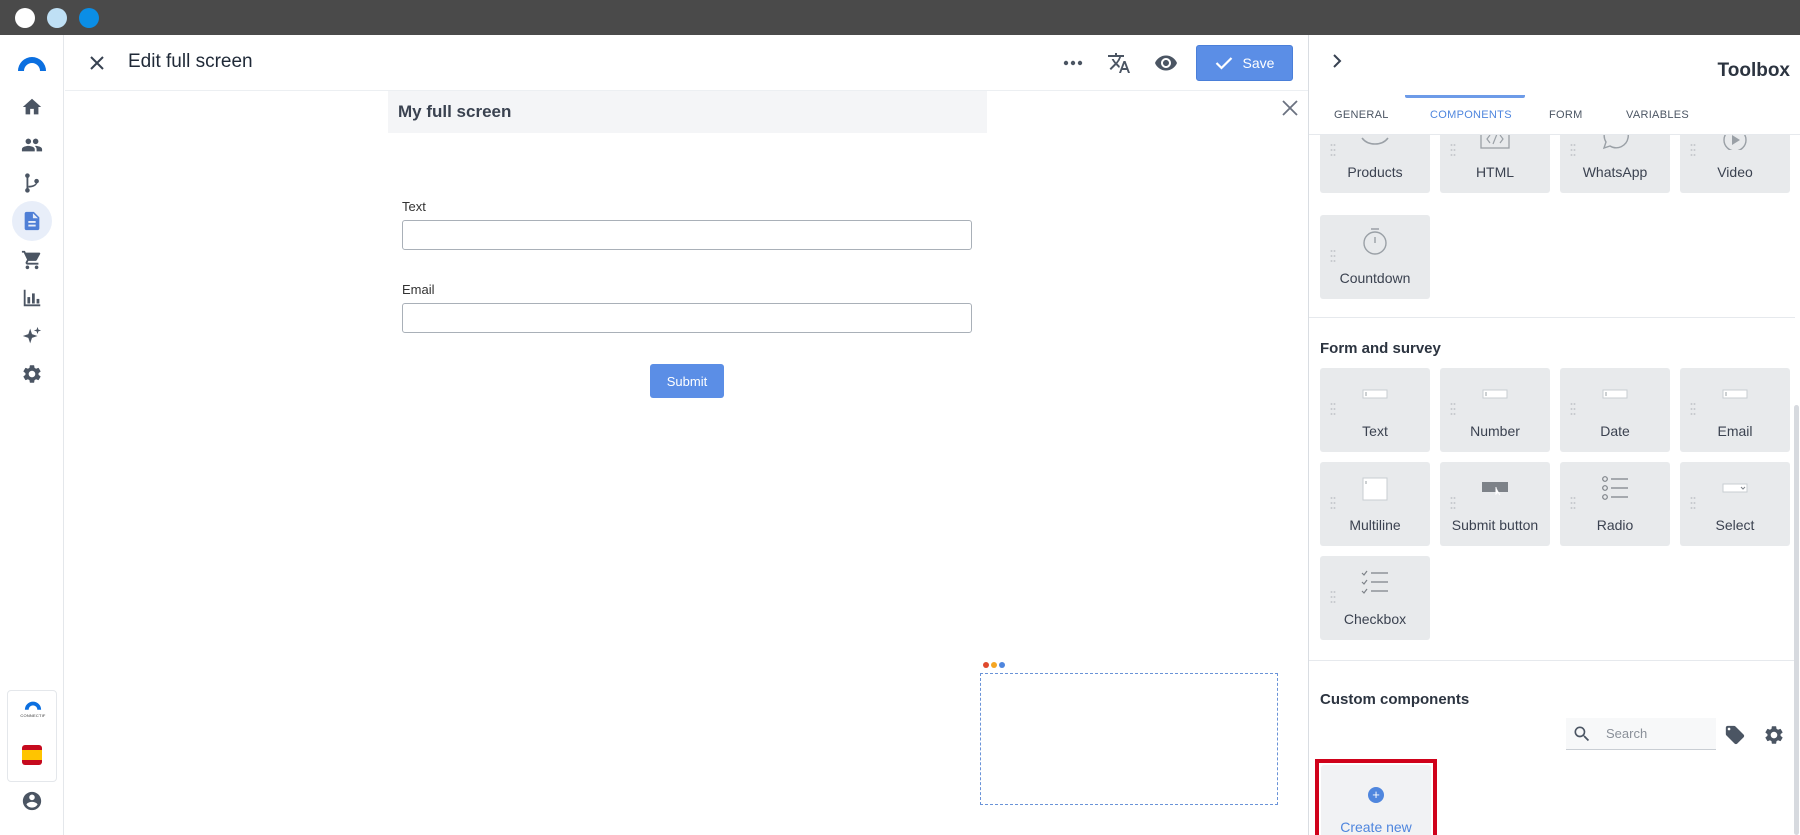 The width and height of the screenshot is (1800, 835). Describe the element at coordinates (1495, 488) in the screenshot. I see `button-icon` at that location.